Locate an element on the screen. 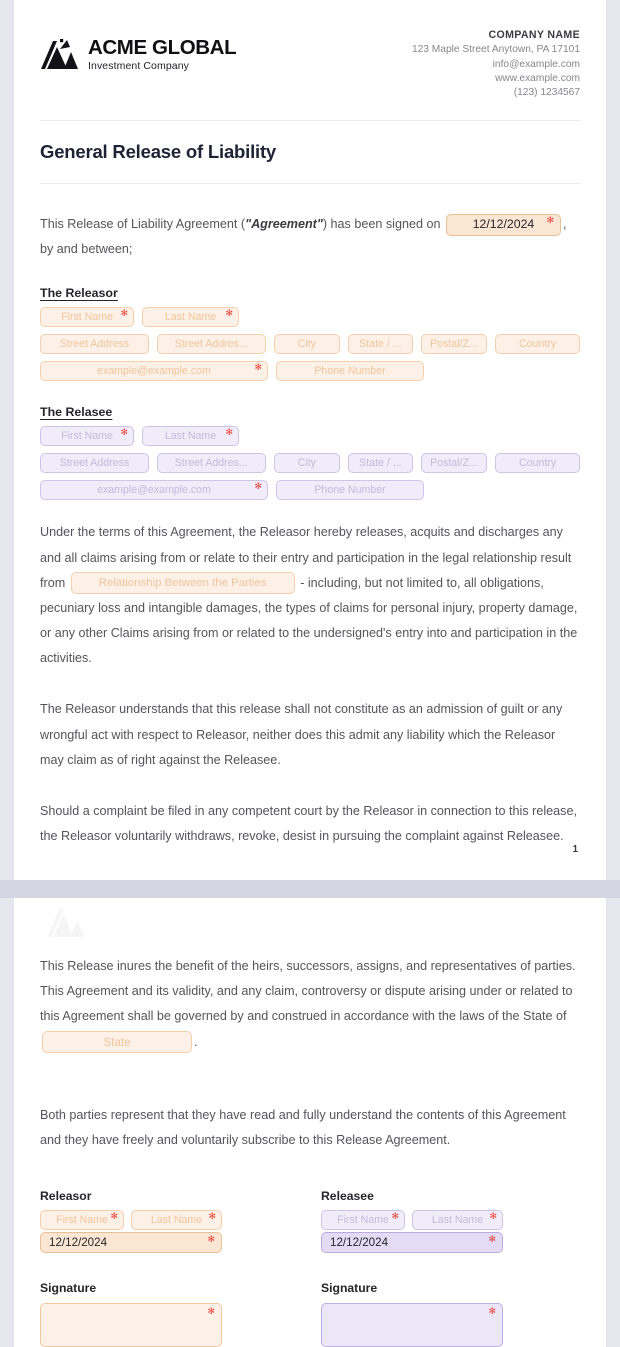 The width and height of the screenshot is (620, 1347). releasor-signature-heading: Releasor is located at coordinates (66, 1196).